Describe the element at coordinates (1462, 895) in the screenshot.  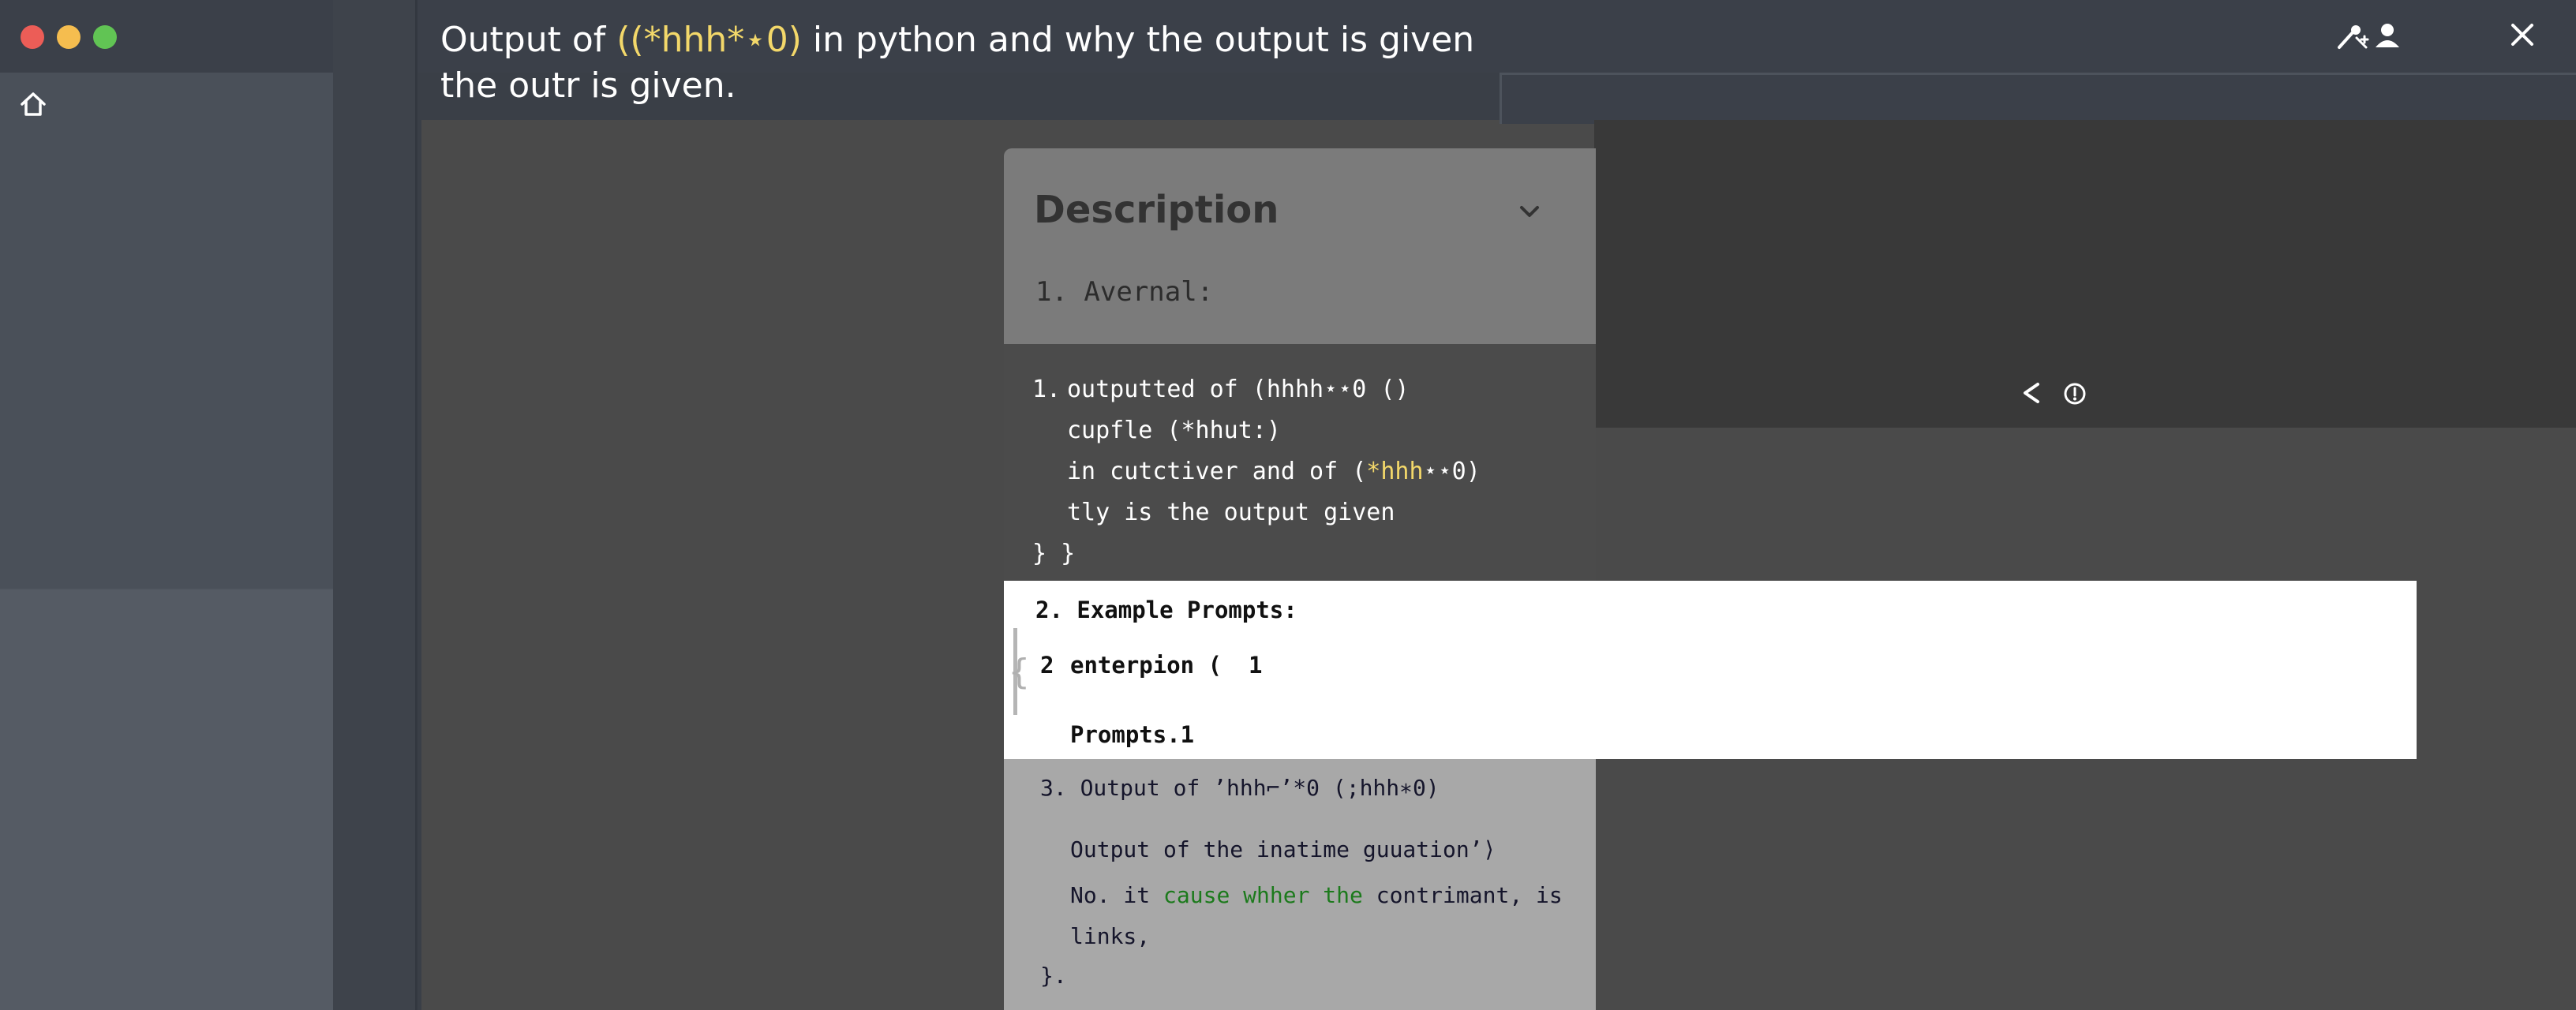
I see `output-line-suffix: contrimant, is` at that location.